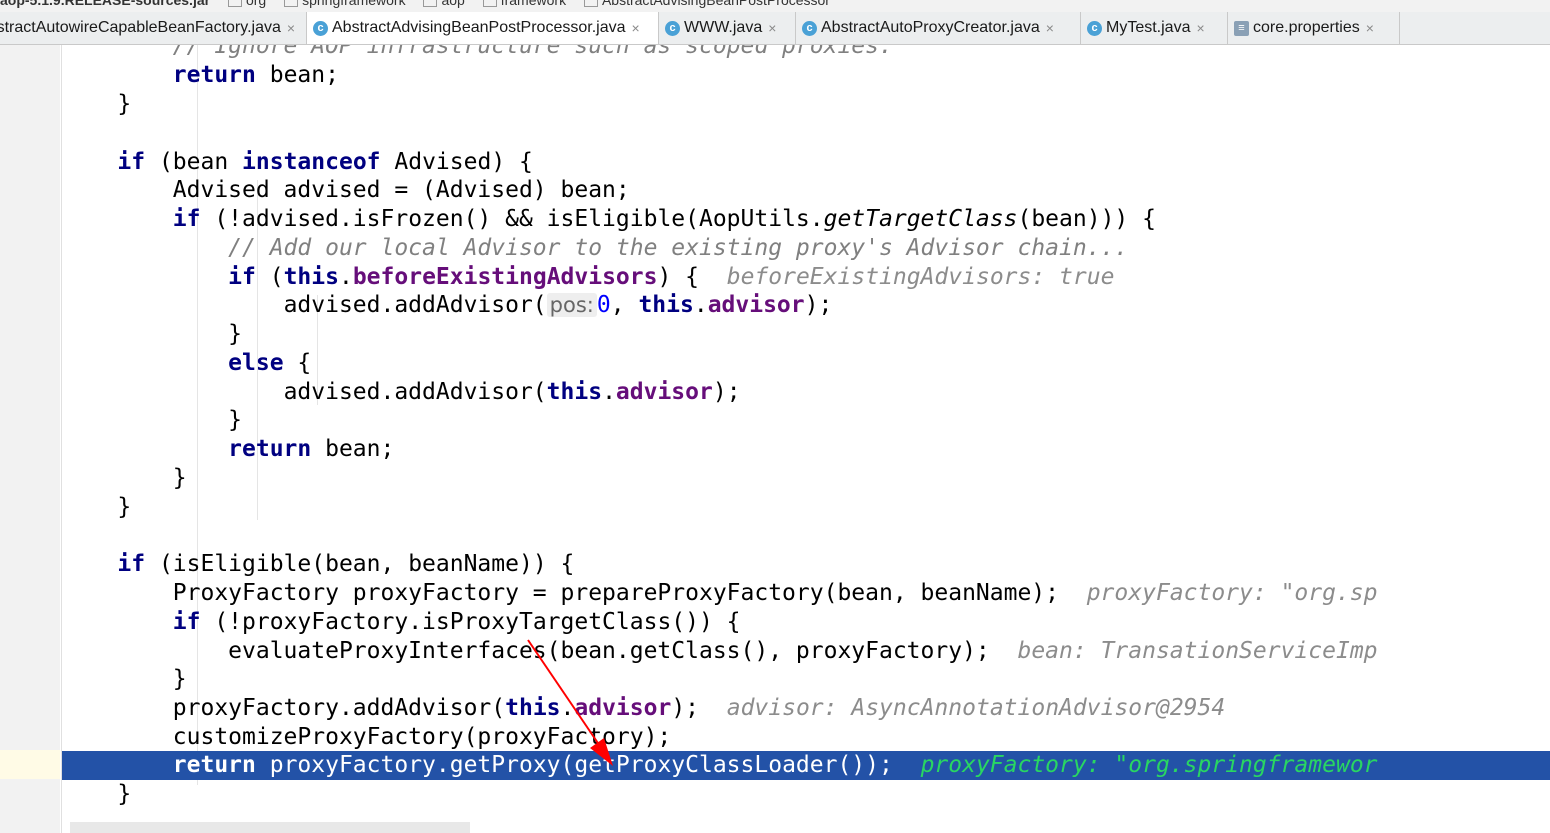 The width and height of the screenshot is (1550, 833). What do you see at coordinates (716, 4) in the screenshot?
I see `breadcrumb-item: AbstractAdvisingBeanPostProcessor` at bounding box center [716, 4].